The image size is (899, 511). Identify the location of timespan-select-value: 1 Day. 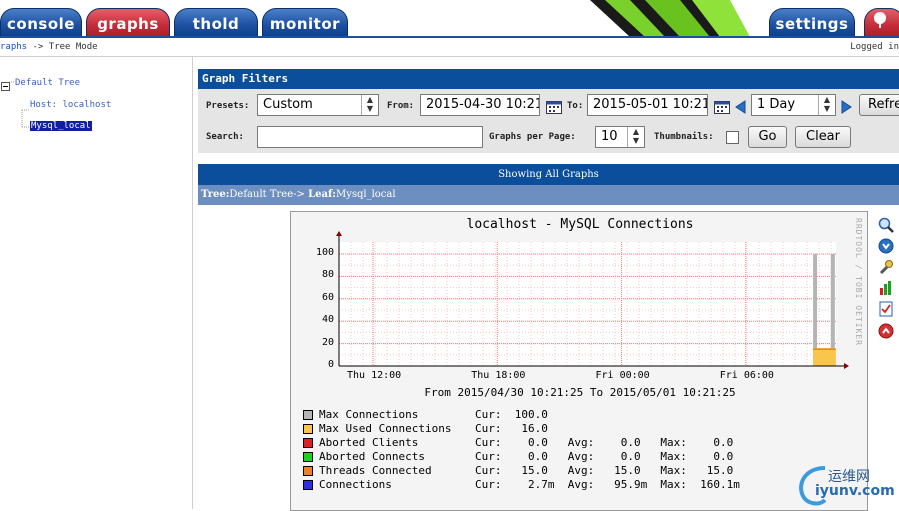
(776, 104).